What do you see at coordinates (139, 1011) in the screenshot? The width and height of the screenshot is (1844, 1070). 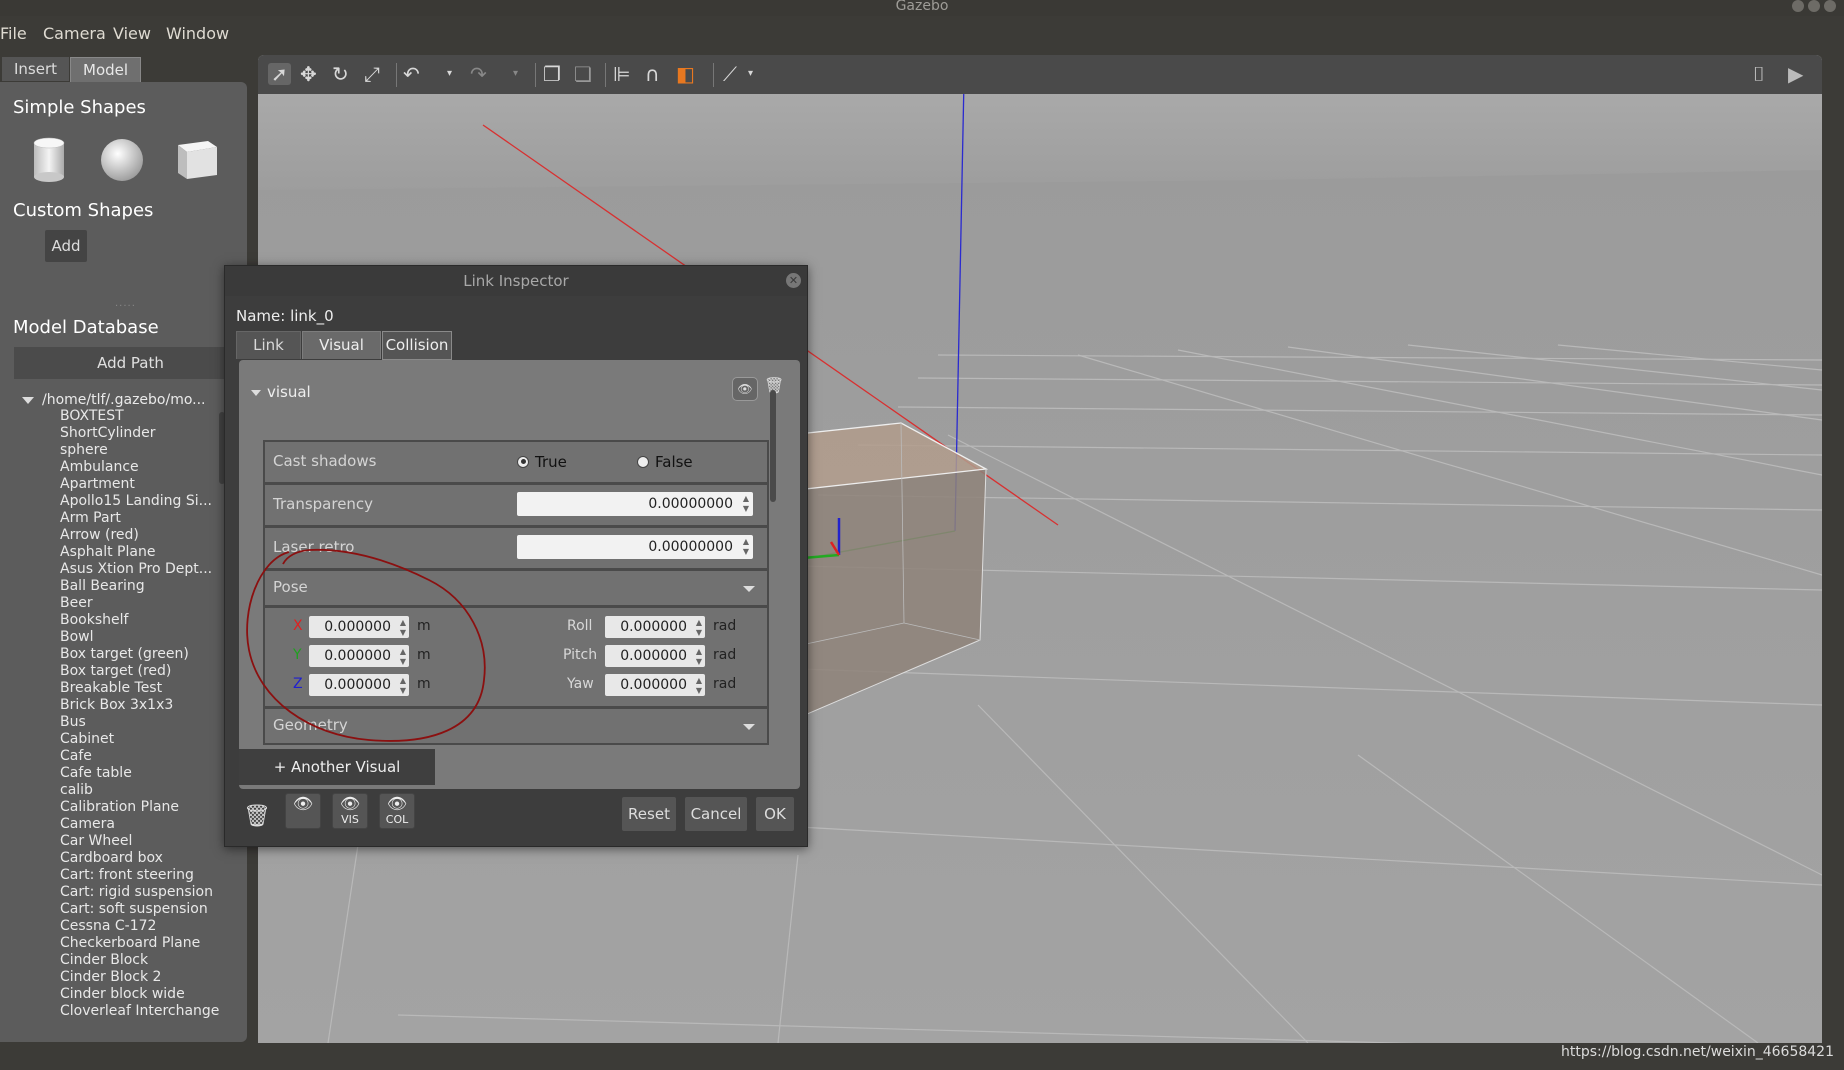 I see `model-list-item: Cloverleaf Interchange` at bounding box center [139, 1011].